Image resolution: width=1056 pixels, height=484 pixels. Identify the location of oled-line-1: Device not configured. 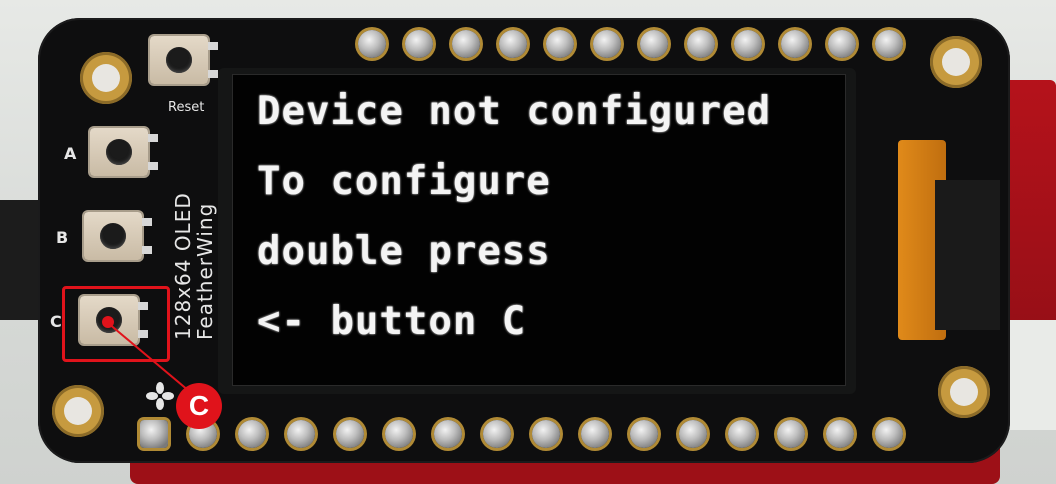
(514, 111).